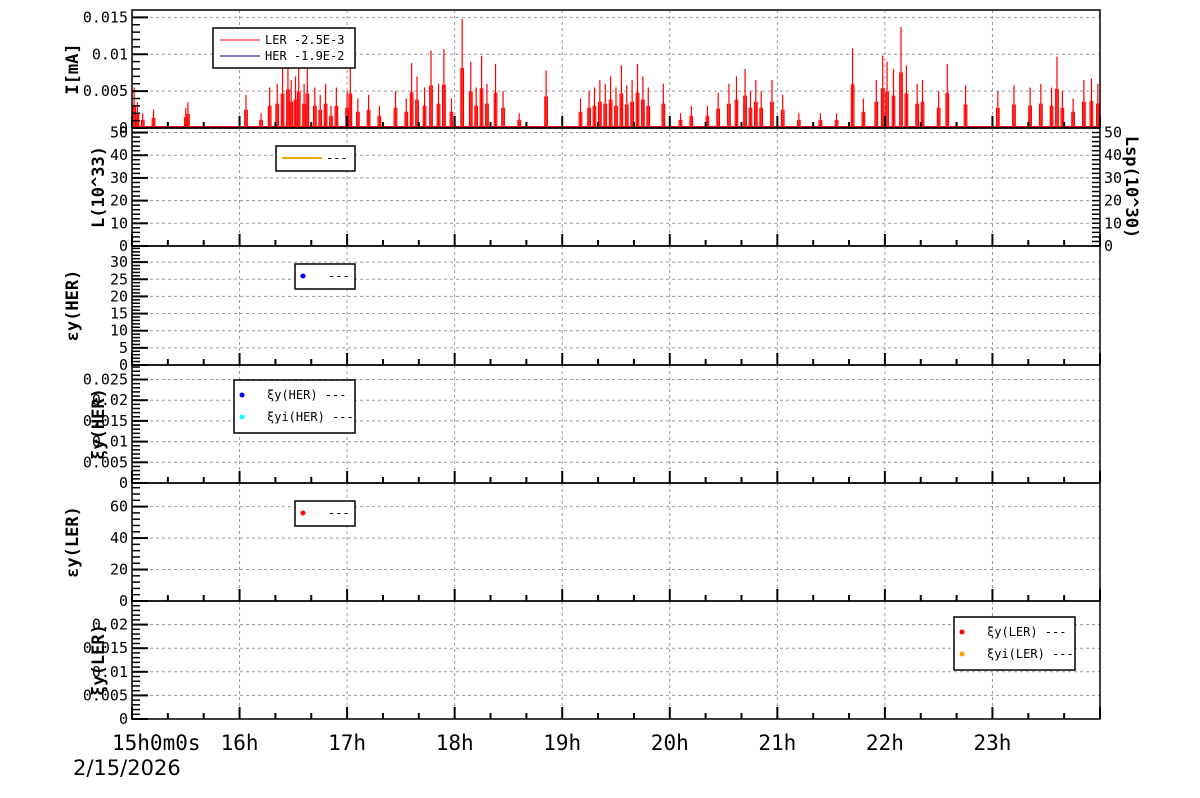  I want to click on x-tick-label: 21h, so click(777, 743).